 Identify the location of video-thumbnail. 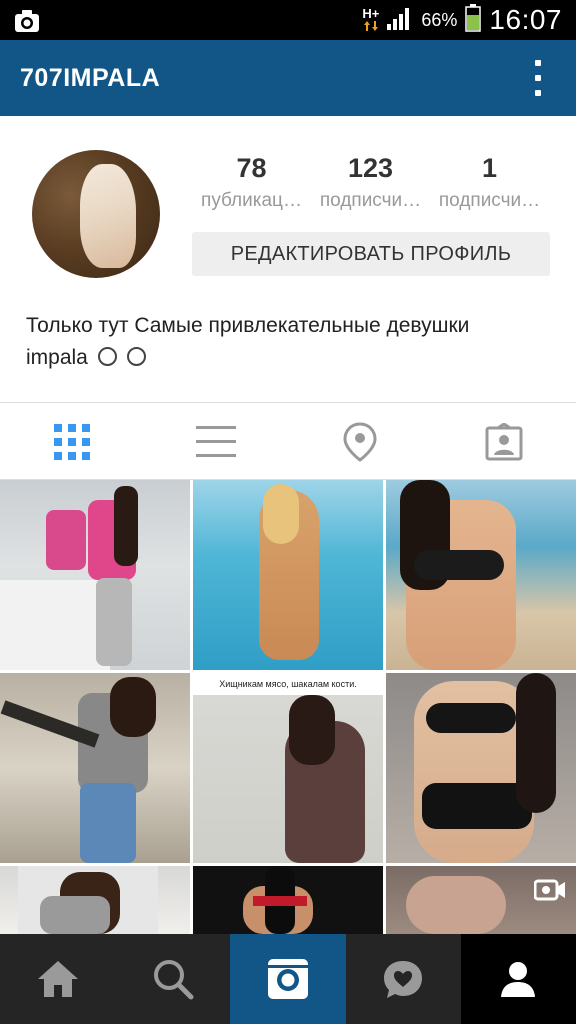
(481, 900).